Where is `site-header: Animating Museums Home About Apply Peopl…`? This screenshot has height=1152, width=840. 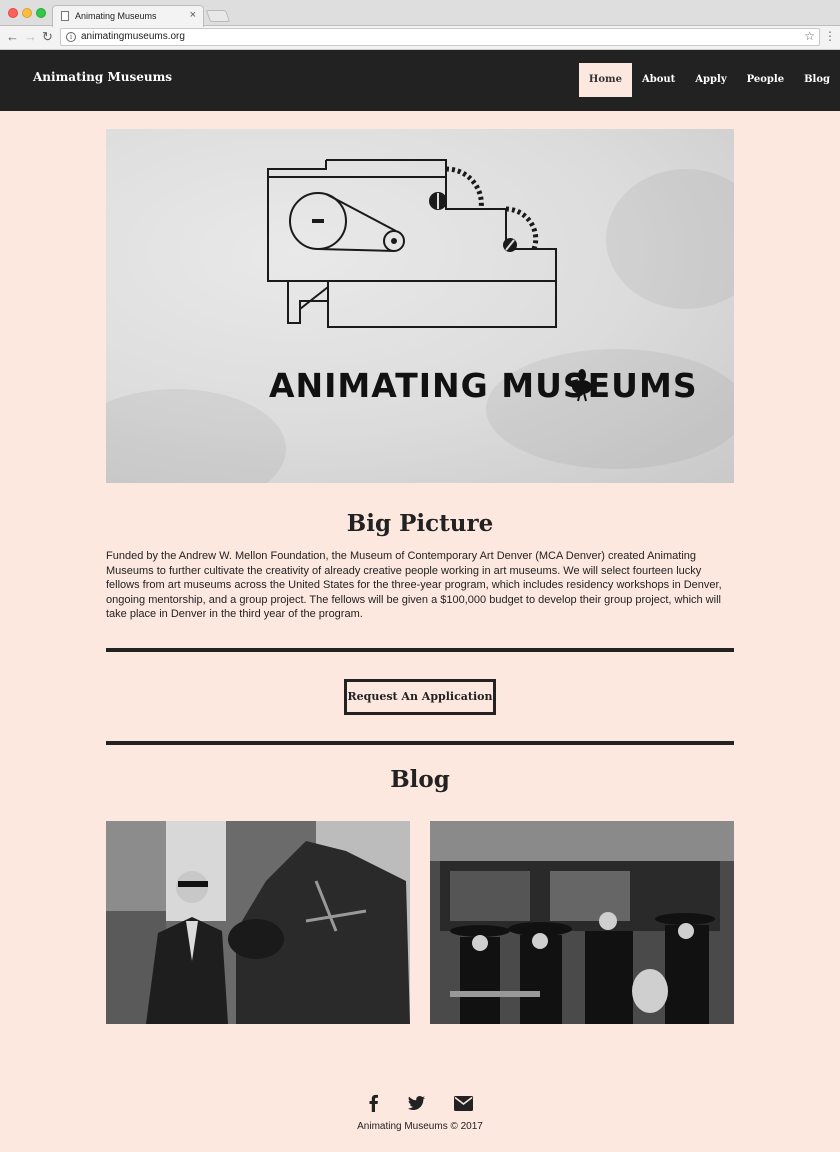
site-header: Animating Museums Home About Apply Peopl… is located at coordinates (420, 80).